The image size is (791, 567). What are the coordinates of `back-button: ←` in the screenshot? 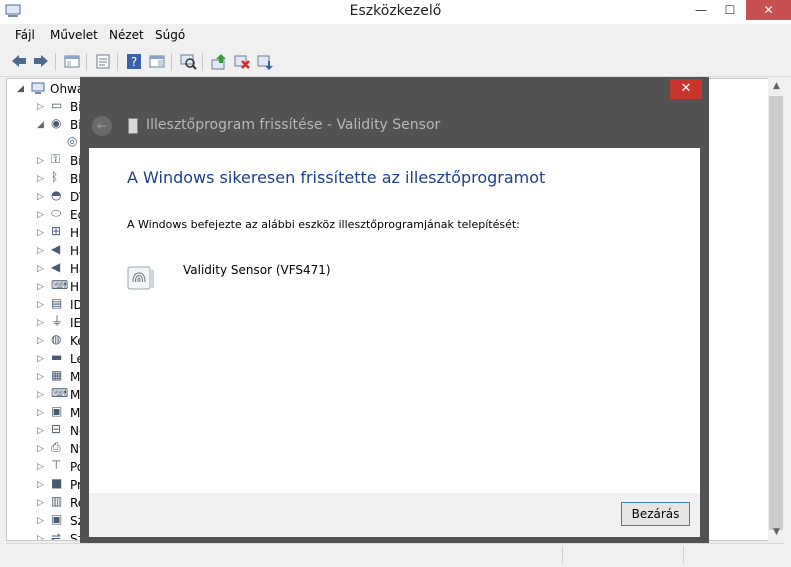 It's located at (102, 126).